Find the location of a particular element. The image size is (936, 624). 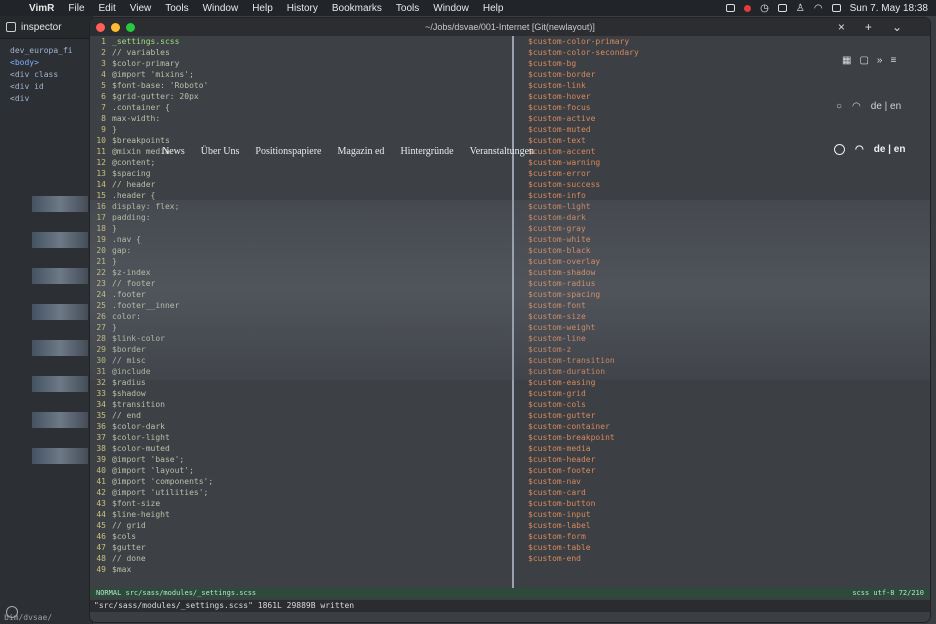

menu-file: File is located at coordinates (76, 8).